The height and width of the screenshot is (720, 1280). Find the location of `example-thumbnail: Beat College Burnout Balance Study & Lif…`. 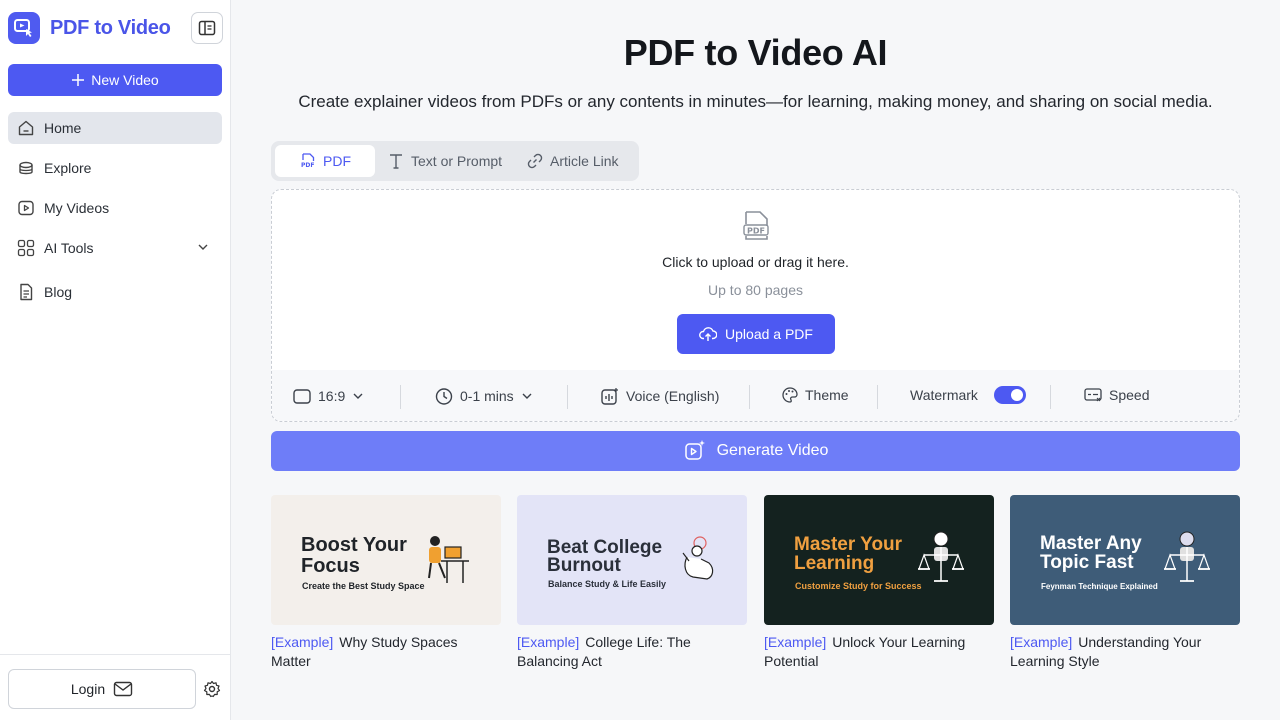

example-thumbnail: Beat College Burnout Balance Study & Lif… is located at coordinates (632, 560).